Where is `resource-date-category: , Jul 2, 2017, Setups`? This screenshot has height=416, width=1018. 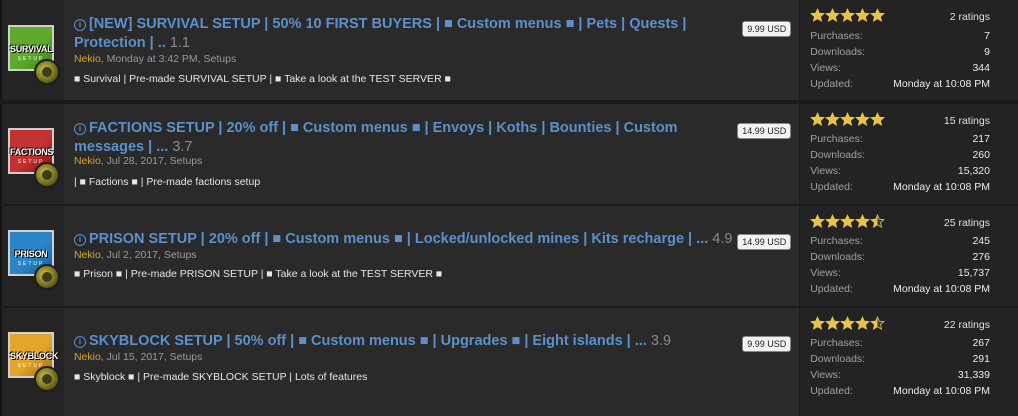 resource-date-category: , Jul 2, 2017, Setups is located at coordinates (148, 255).